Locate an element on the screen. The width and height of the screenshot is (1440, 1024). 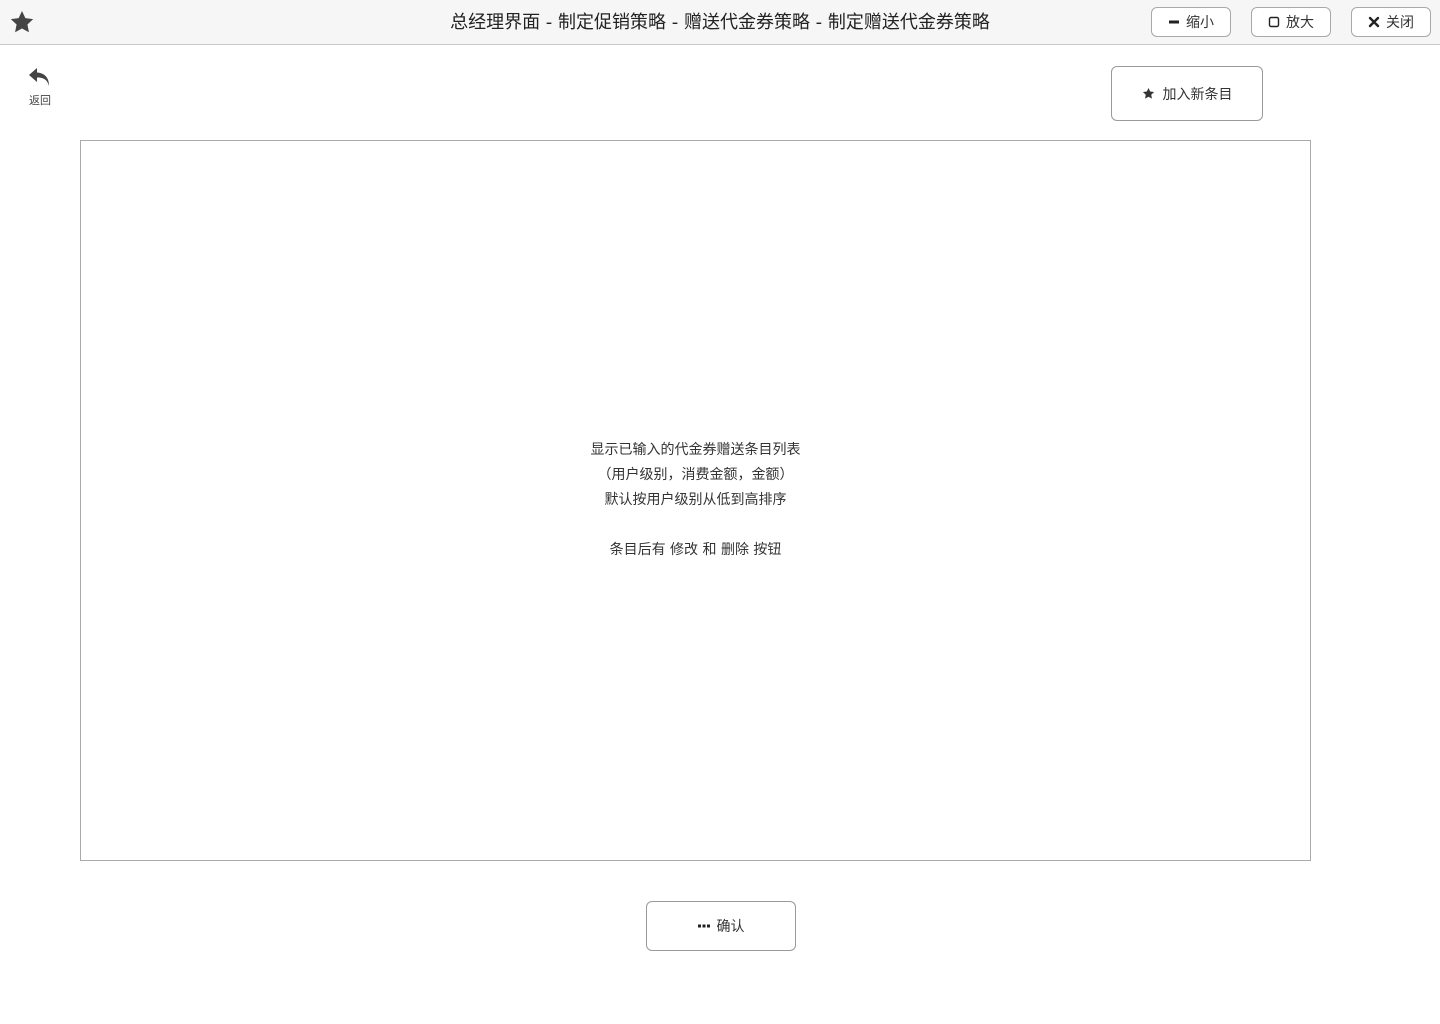
minus-icon is located at coordinates (1174, 22).